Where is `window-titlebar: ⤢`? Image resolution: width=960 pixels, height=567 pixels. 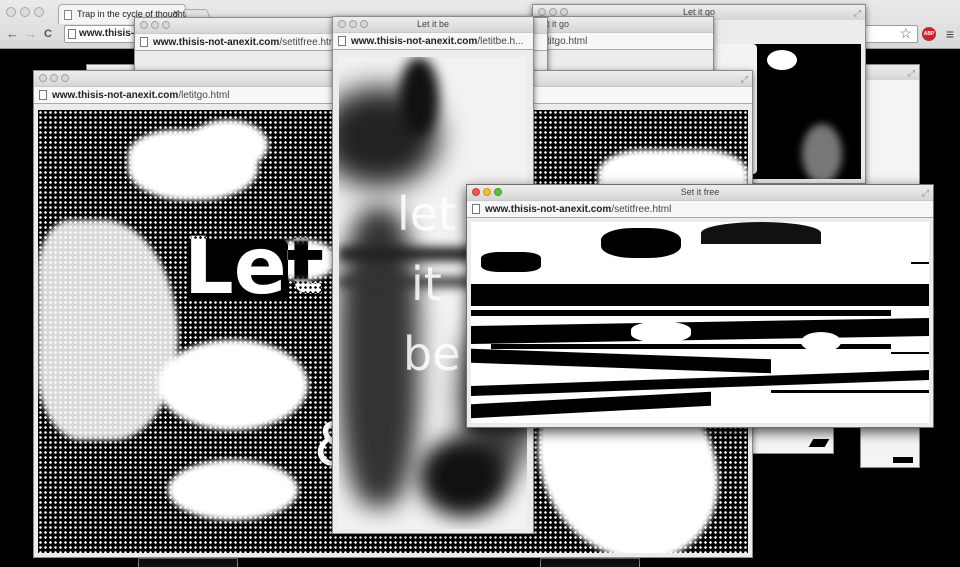
window-titlebar: ⤢ is located at coordinates (890, 72).